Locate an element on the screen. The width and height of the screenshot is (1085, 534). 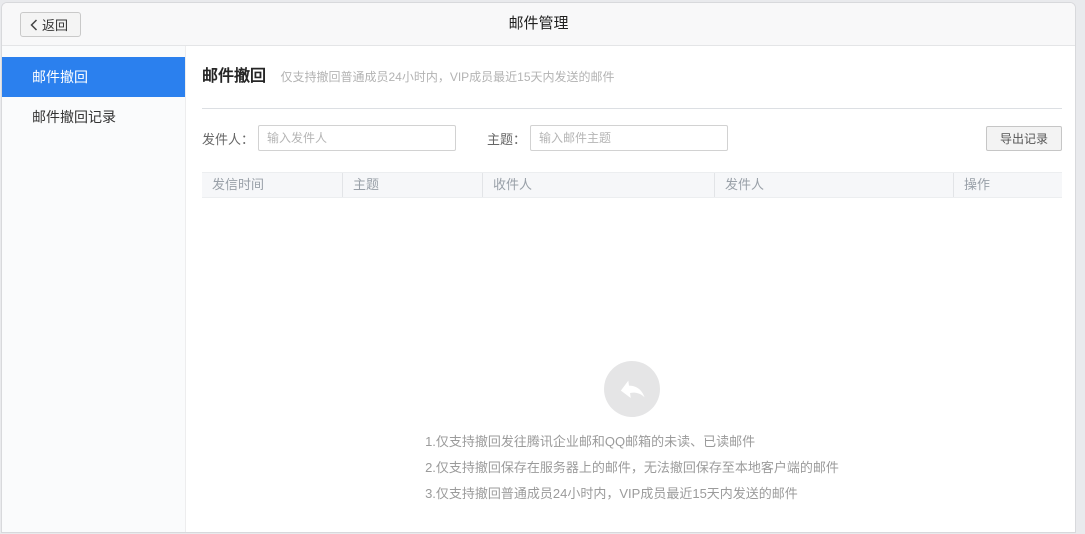
section-divider is located at coordinates (632, 109).